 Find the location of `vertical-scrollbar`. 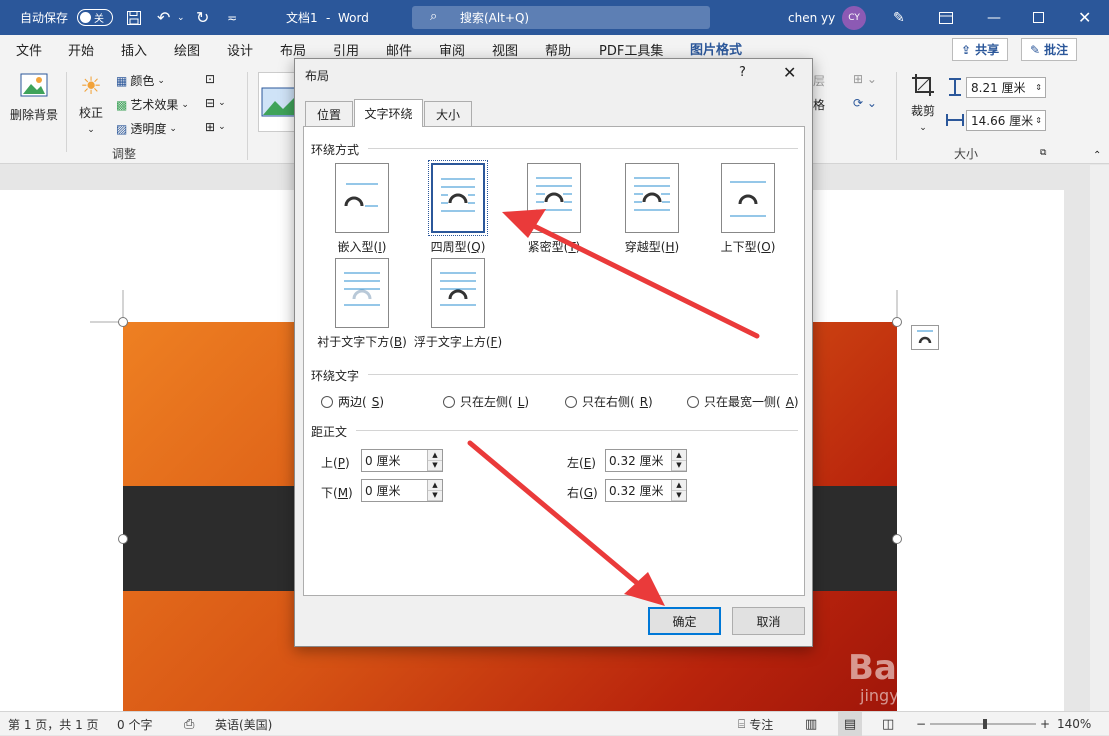

vertical-scrollbar is located at coordinates (1099, 438).